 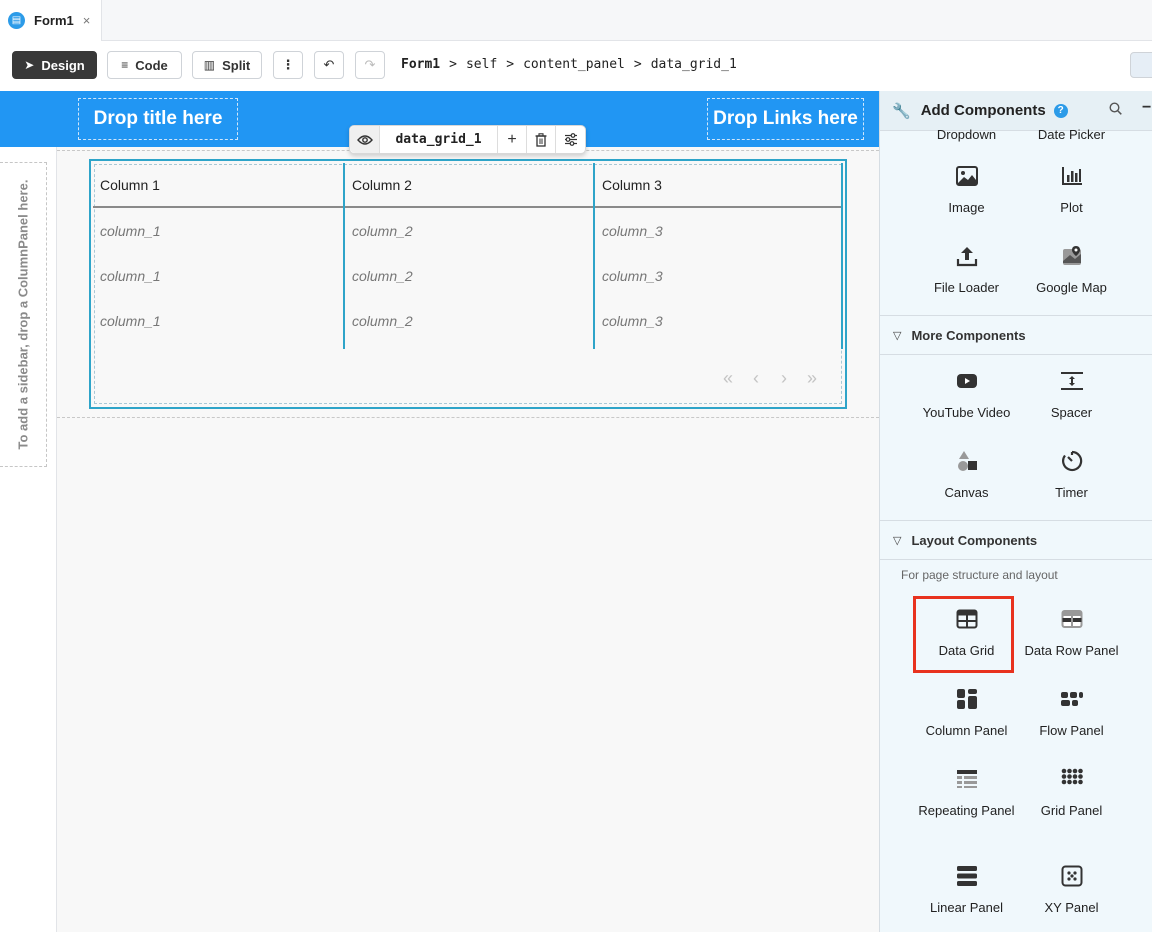 What do you see at coordinates (966, 699) in the screenshot?
I see `column-panel-icon` at bounding box center [966, 699].